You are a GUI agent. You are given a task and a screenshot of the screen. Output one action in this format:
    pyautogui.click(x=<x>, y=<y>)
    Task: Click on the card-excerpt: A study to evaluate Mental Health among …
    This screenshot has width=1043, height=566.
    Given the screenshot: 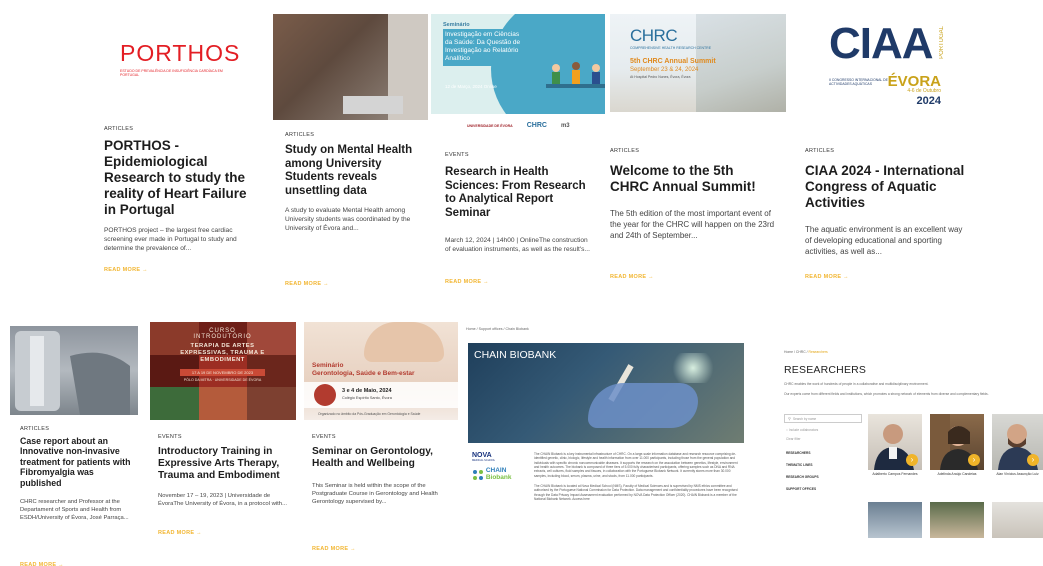 What is the action you would take?
    pyautogui.click(x=348, y=220)
    